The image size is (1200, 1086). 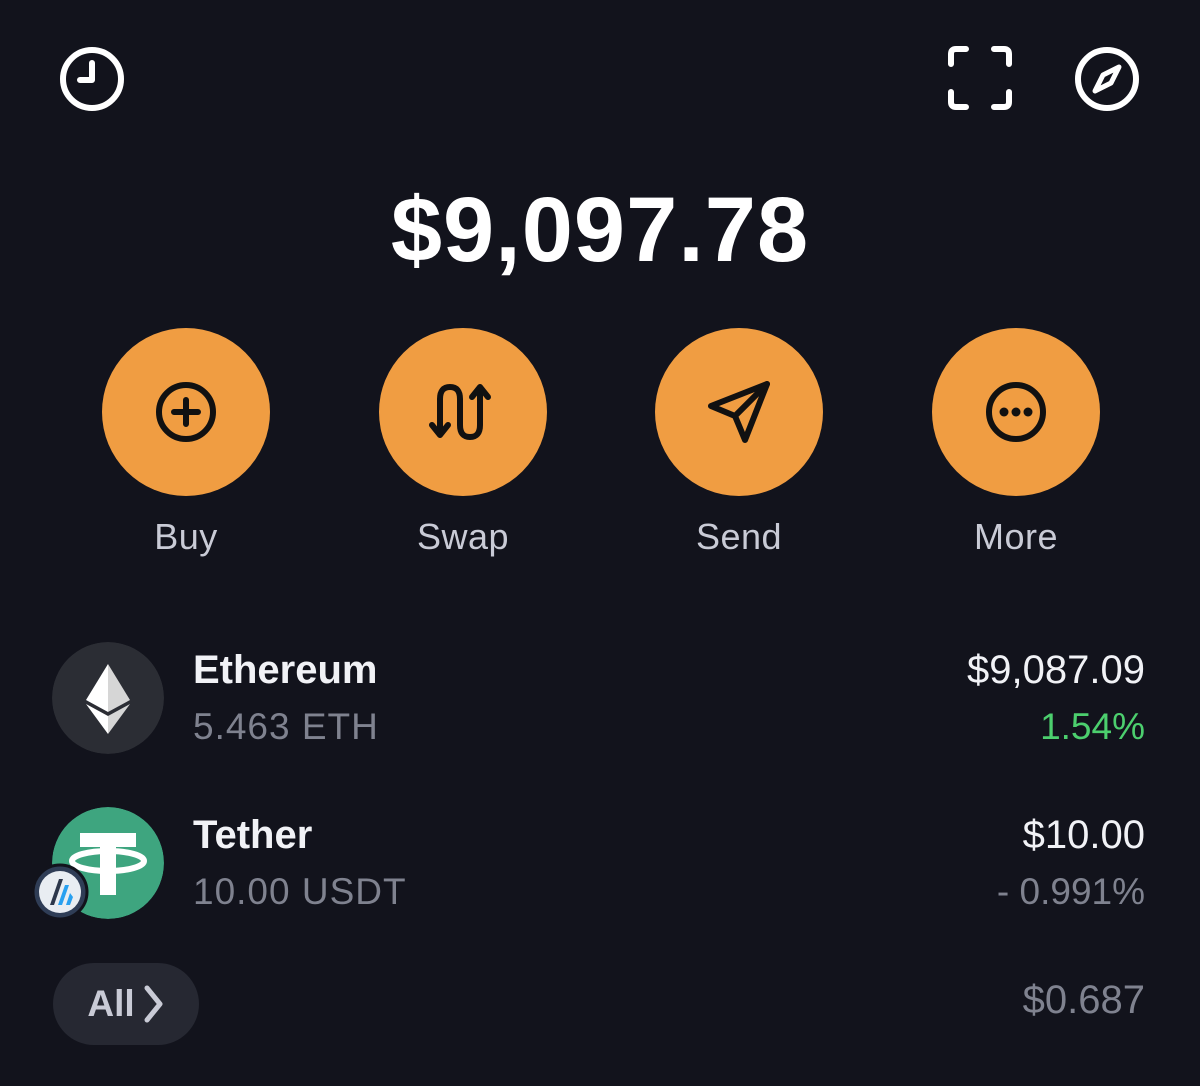 What do you see at coordinates (1083, 1000) in the screenshot?
I see `other-assets-value: $0.687` at bounding box center [1083, 1000].